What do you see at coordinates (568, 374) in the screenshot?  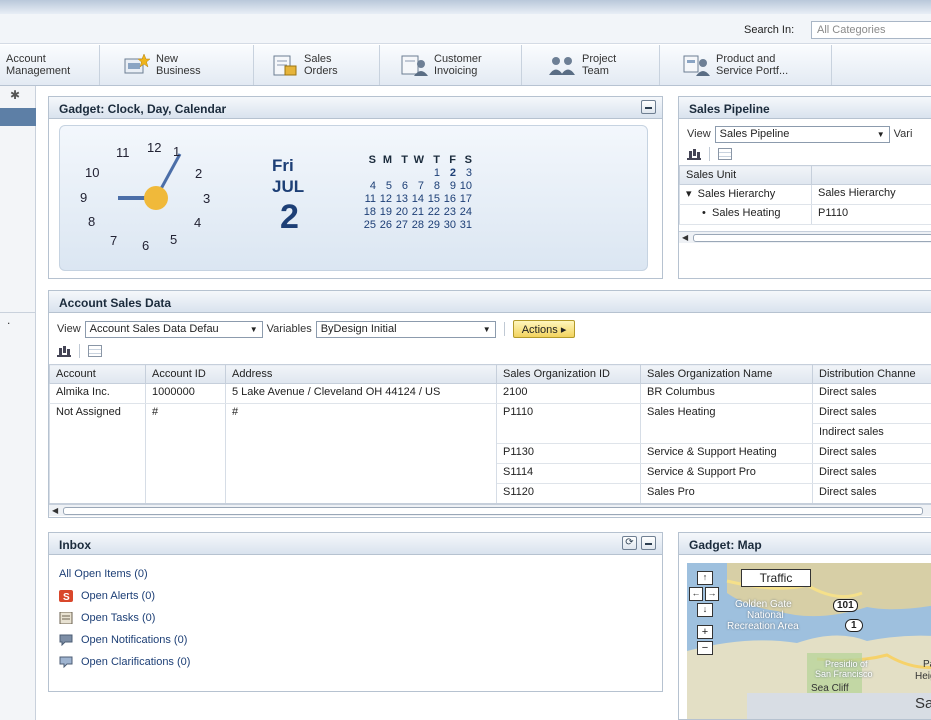 I see `column-header: Sales Organization ID` at bounding box center [568, 374].